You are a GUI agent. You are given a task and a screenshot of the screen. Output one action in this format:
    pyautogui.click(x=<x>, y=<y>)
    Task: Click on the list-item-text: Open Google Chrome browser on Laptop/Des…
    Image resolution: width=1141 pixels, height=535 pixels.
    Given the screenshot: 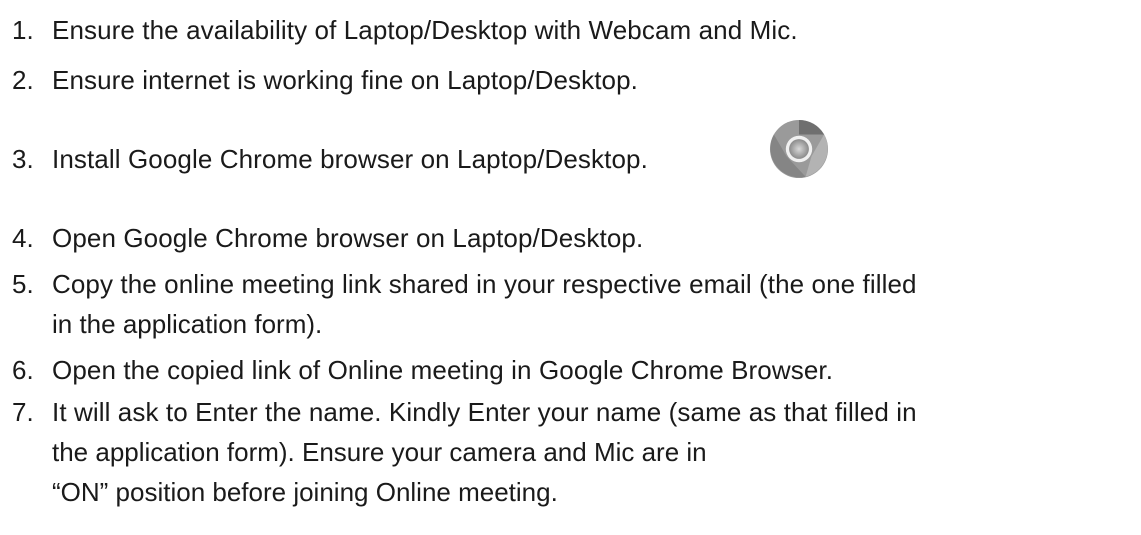 What is the action you would take?
    pyautogui.click(x=348, y=238)
    